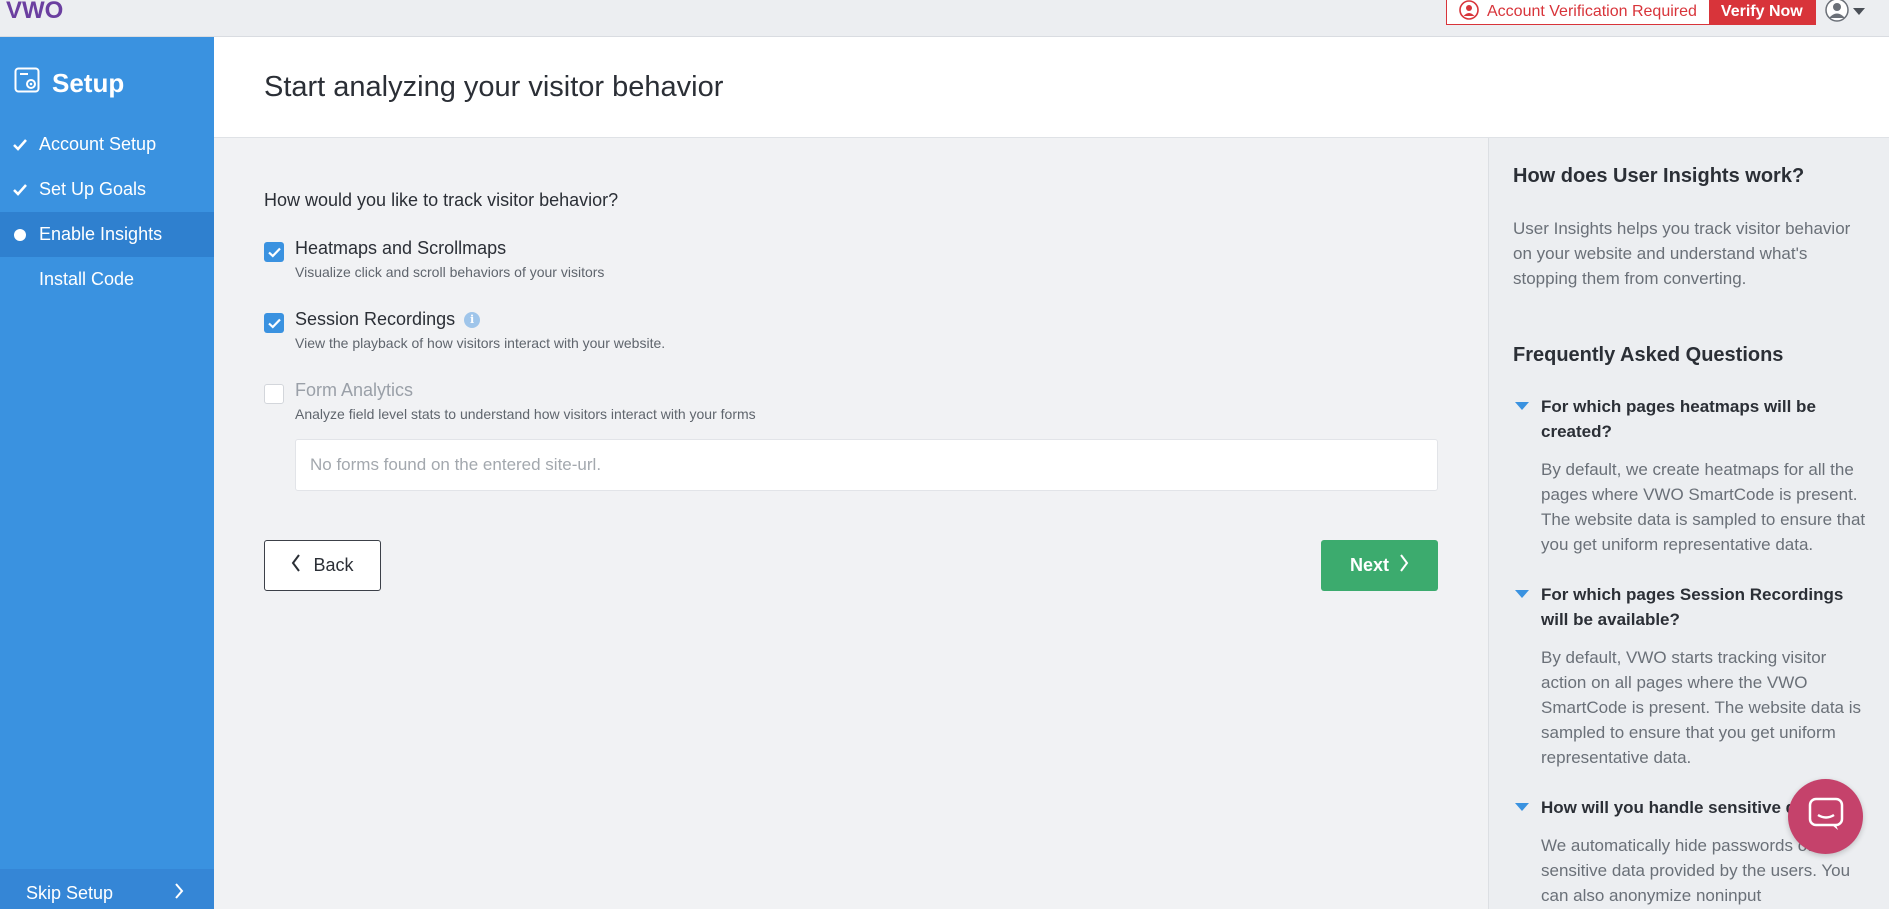 The height and width of the screenshot is (909, 1889). I want to click on next-button: Next, so click(1379, 565).